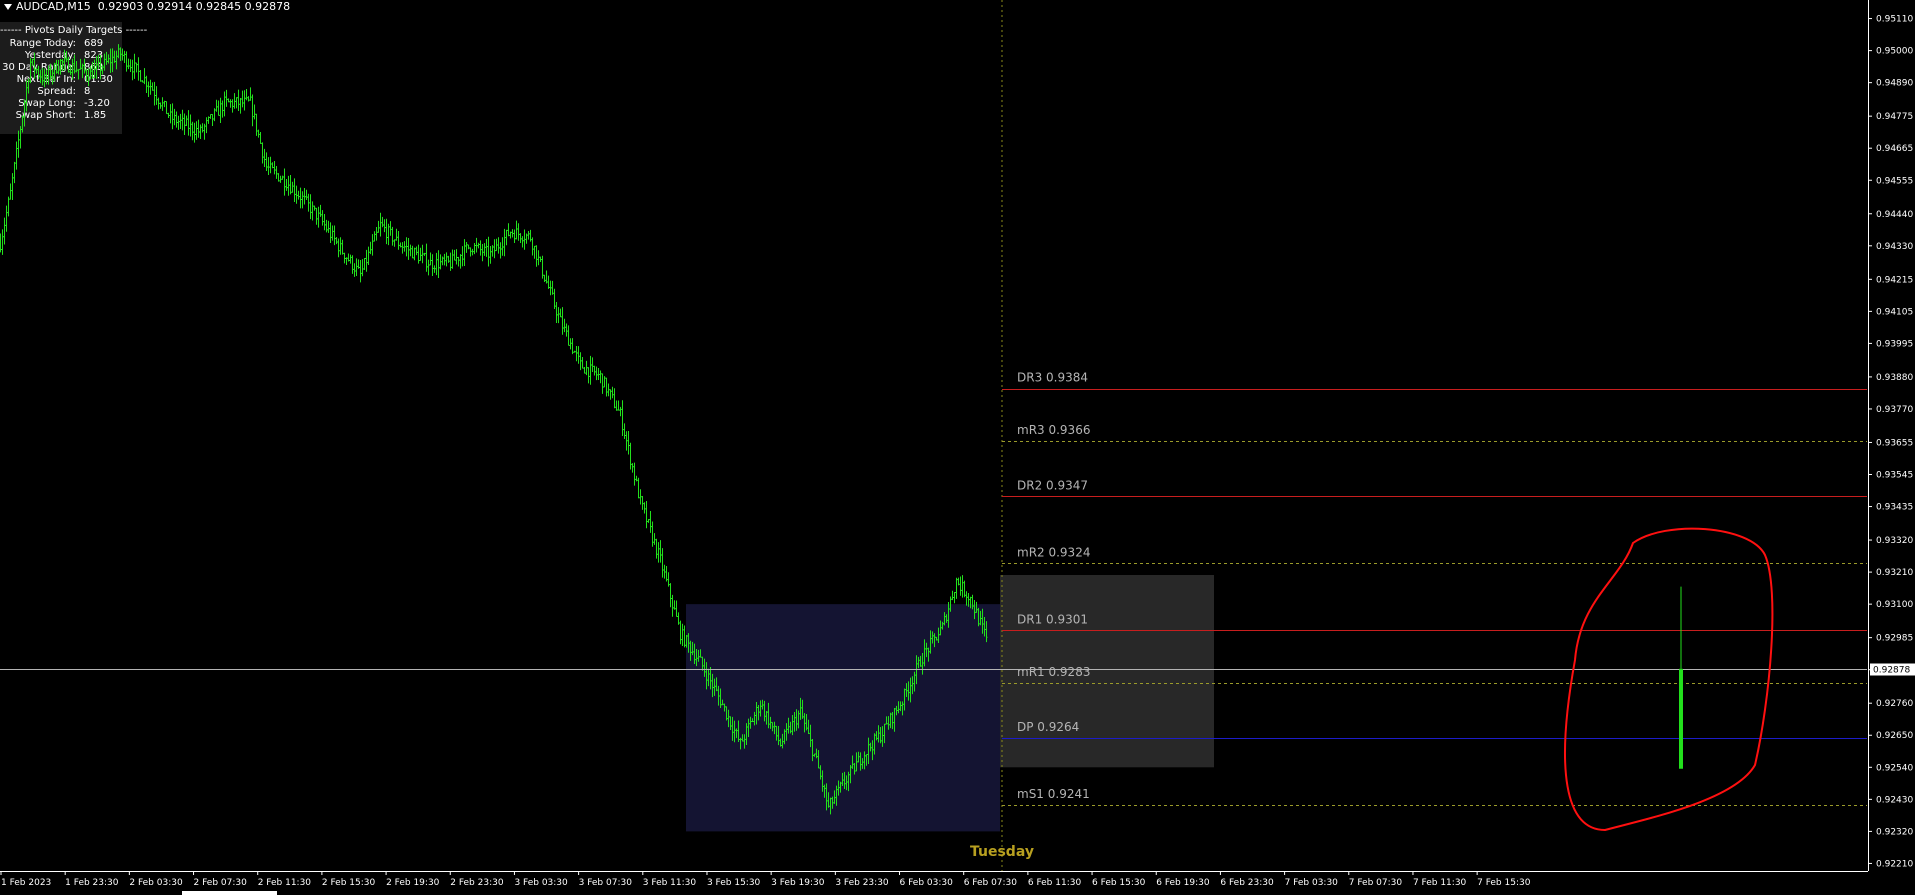 The height and width of the screenshot is (895, 1915). Describe the element at coordinates (156, 883) in the screenshot. I see `time-tick-label: 2 Feb 03:30` at that location.